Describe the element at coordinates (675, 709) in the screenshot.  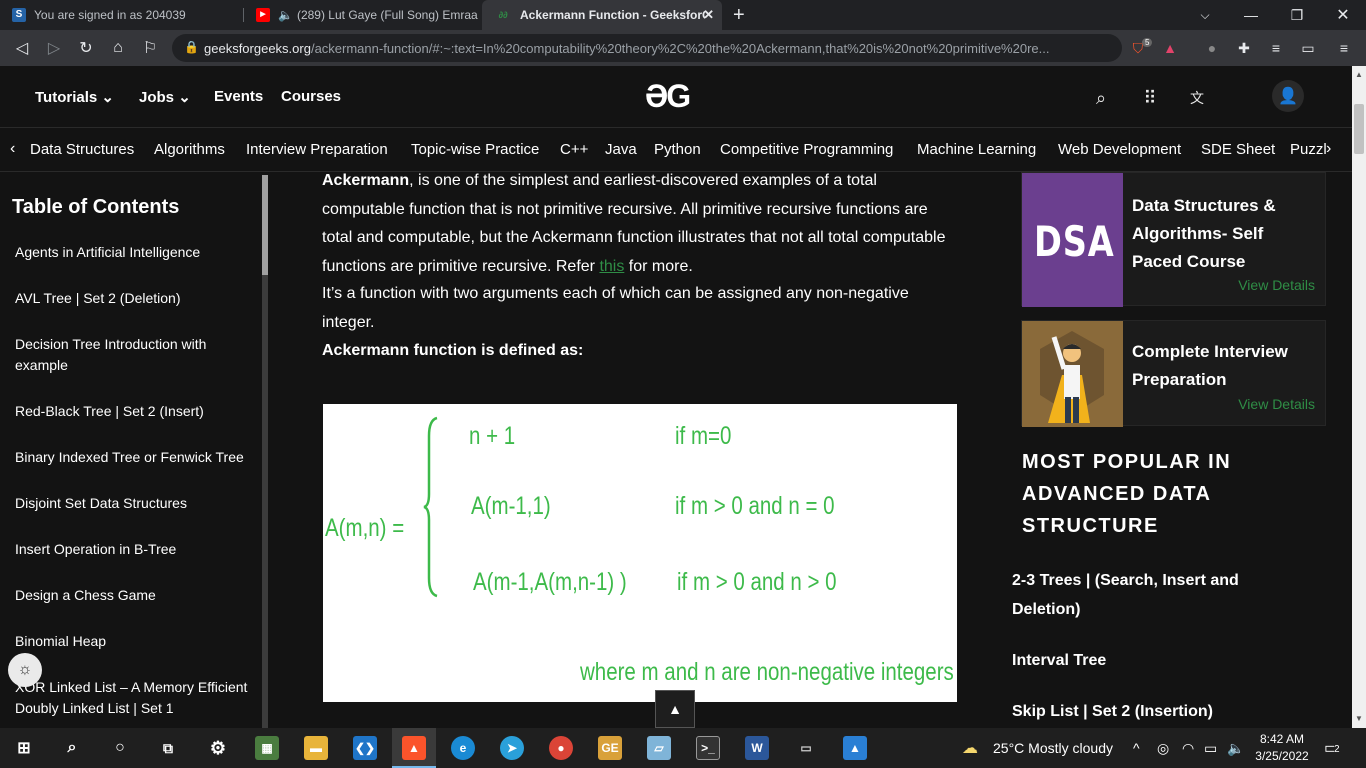
I see `scroll-to-top-button: ▲` at that location.